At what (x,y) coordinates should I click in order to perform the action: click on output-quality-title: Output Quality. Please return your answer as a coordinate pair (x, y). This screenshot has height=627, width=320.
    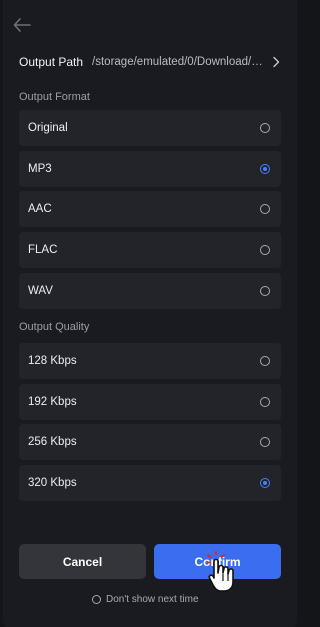
    Looking at the image, I should click on (54, 327).